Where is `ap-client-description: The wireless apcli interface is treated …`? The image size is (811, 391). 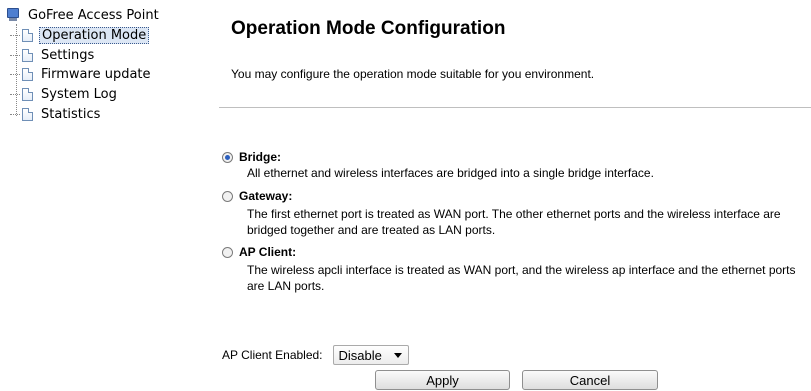 ap-client-description: The wireless apcli interface is treated … is located at coordinates (521, 278).